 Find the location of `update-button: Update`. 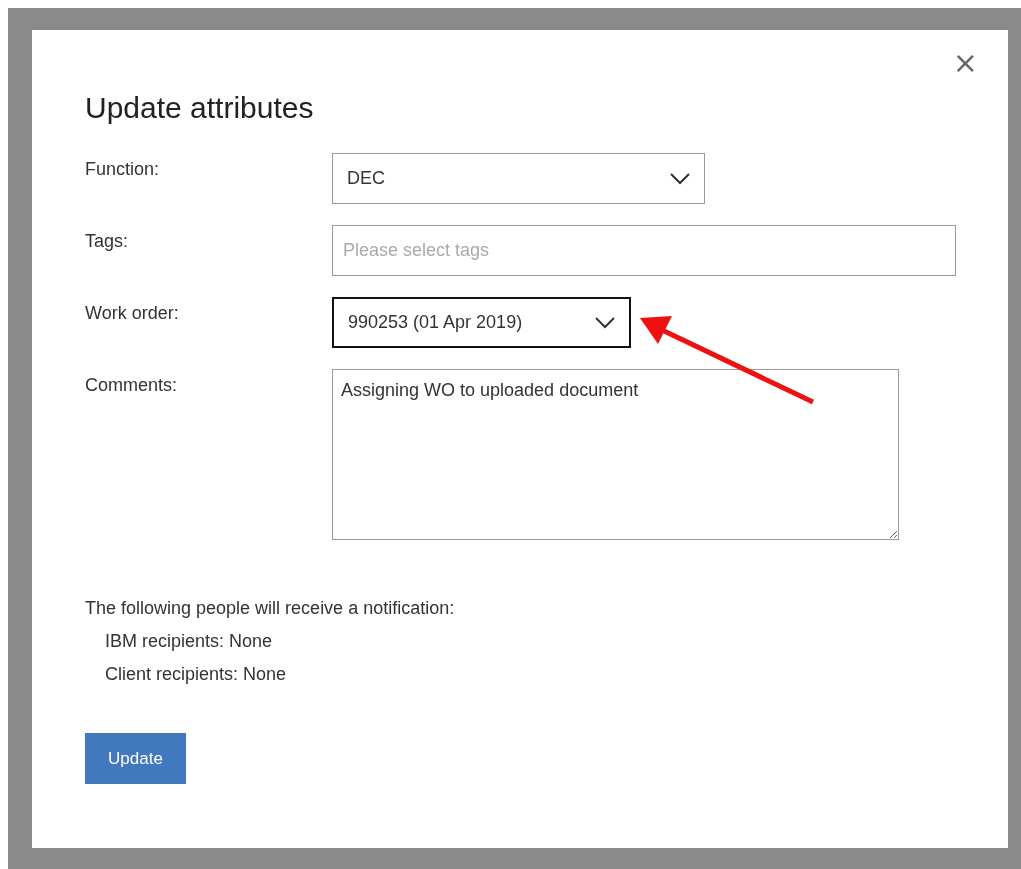

update-button: Update is located at coordinates (135, 758).